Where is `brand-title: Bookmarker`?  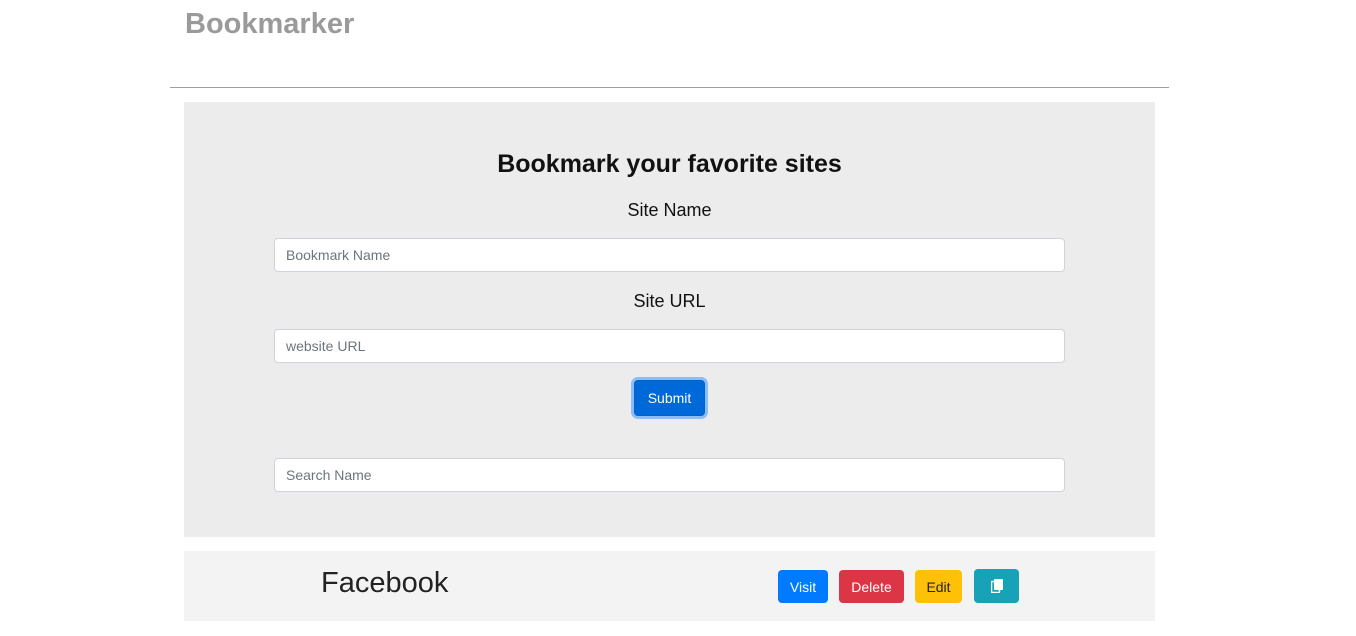 brand-title: Bookmarker is located at coordinates (270, 24).